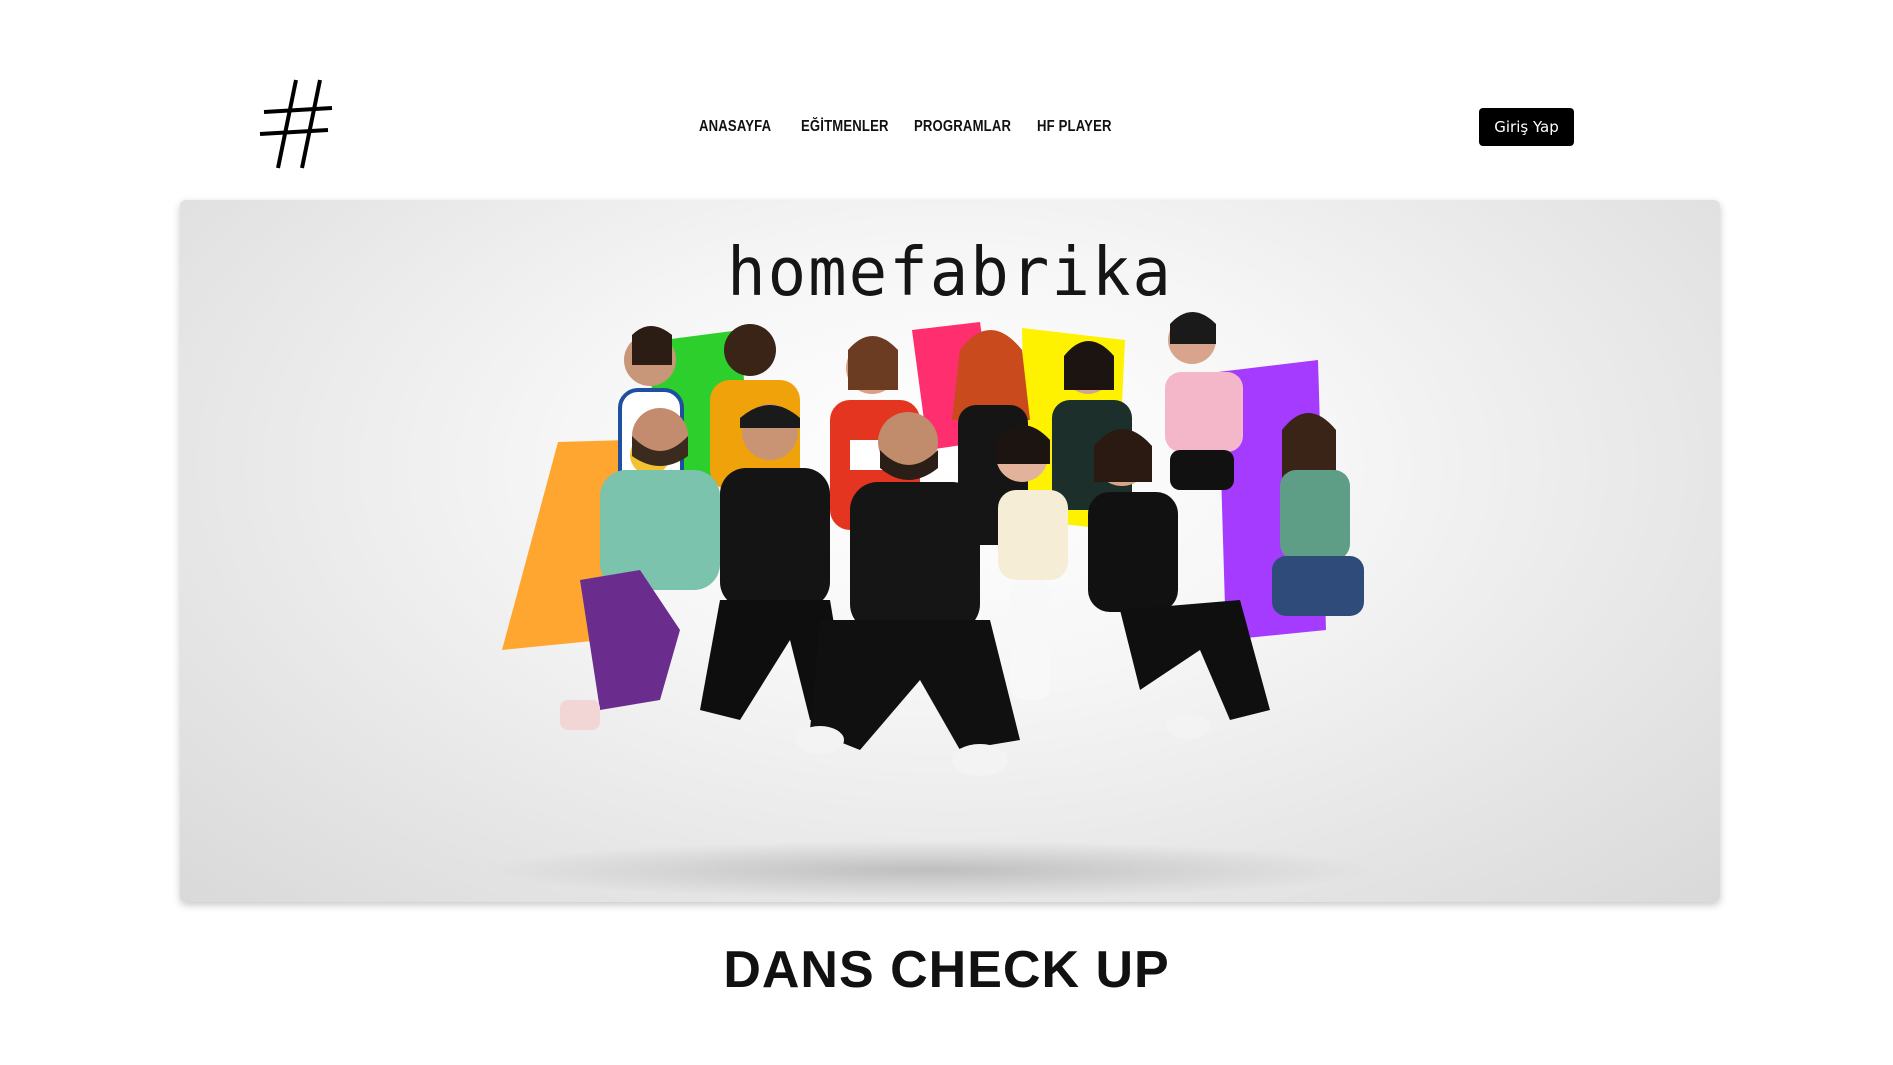 This screenshot has height=1065, width=1893. Describe the element at coordinates (946, 970) in the screenshot. I see `section-title: DANS CHECK UP` at that location.